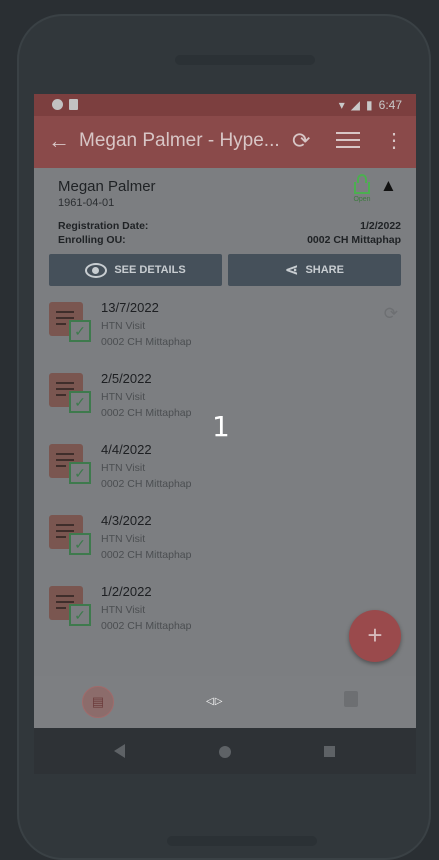  I want to click on enrollment-status: Open, so click(362, 188).